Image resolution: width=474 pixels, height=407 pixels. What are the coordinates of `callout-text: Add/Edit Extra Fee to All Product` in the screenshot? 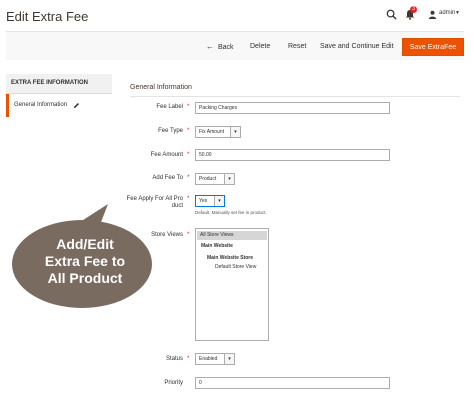 It's located at (85, 261).